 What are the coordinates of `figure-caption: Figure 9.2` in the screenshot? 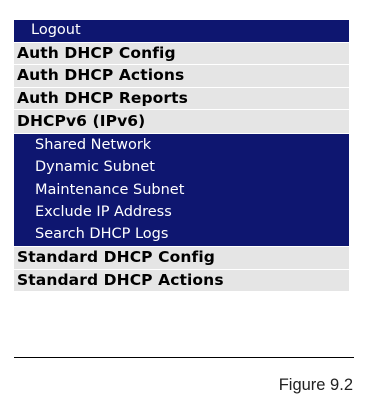 It's located at (315, 385).